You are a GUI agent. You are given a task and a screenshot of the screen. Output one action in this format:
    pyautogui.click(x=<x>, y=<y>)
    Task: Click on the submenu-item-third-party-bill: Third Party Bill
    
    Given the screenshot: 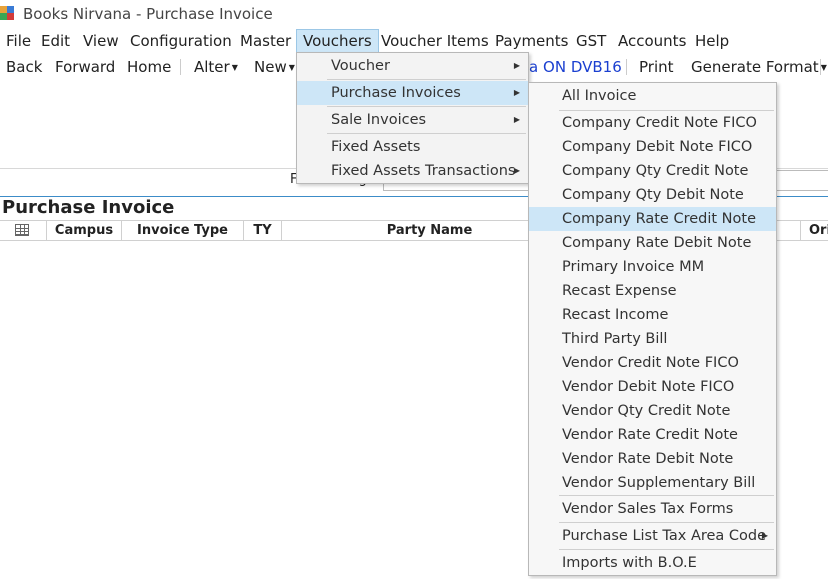 What is the action you would take?
    pyautogui.click(x=652, y=339)
    